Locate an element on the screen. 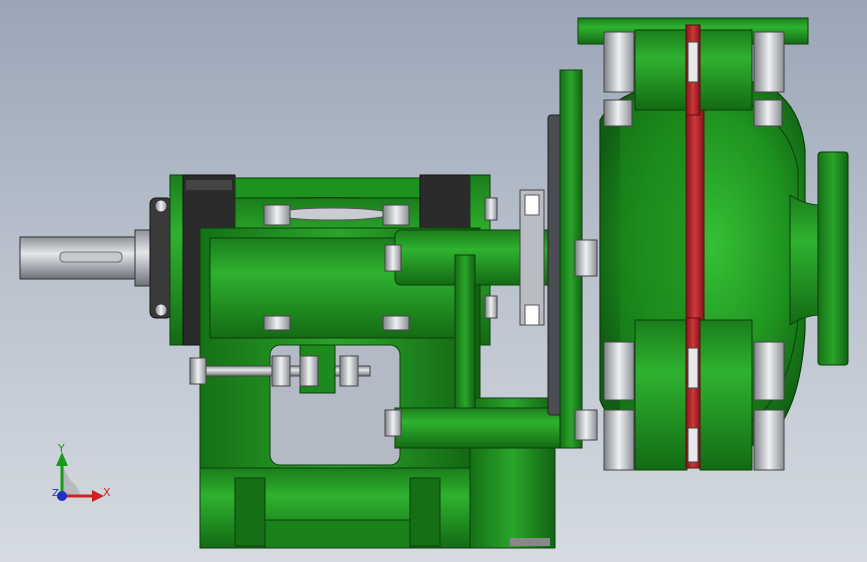 The image size is (867, 562). y-axis-label: Y is located at coordinates (61, 448).